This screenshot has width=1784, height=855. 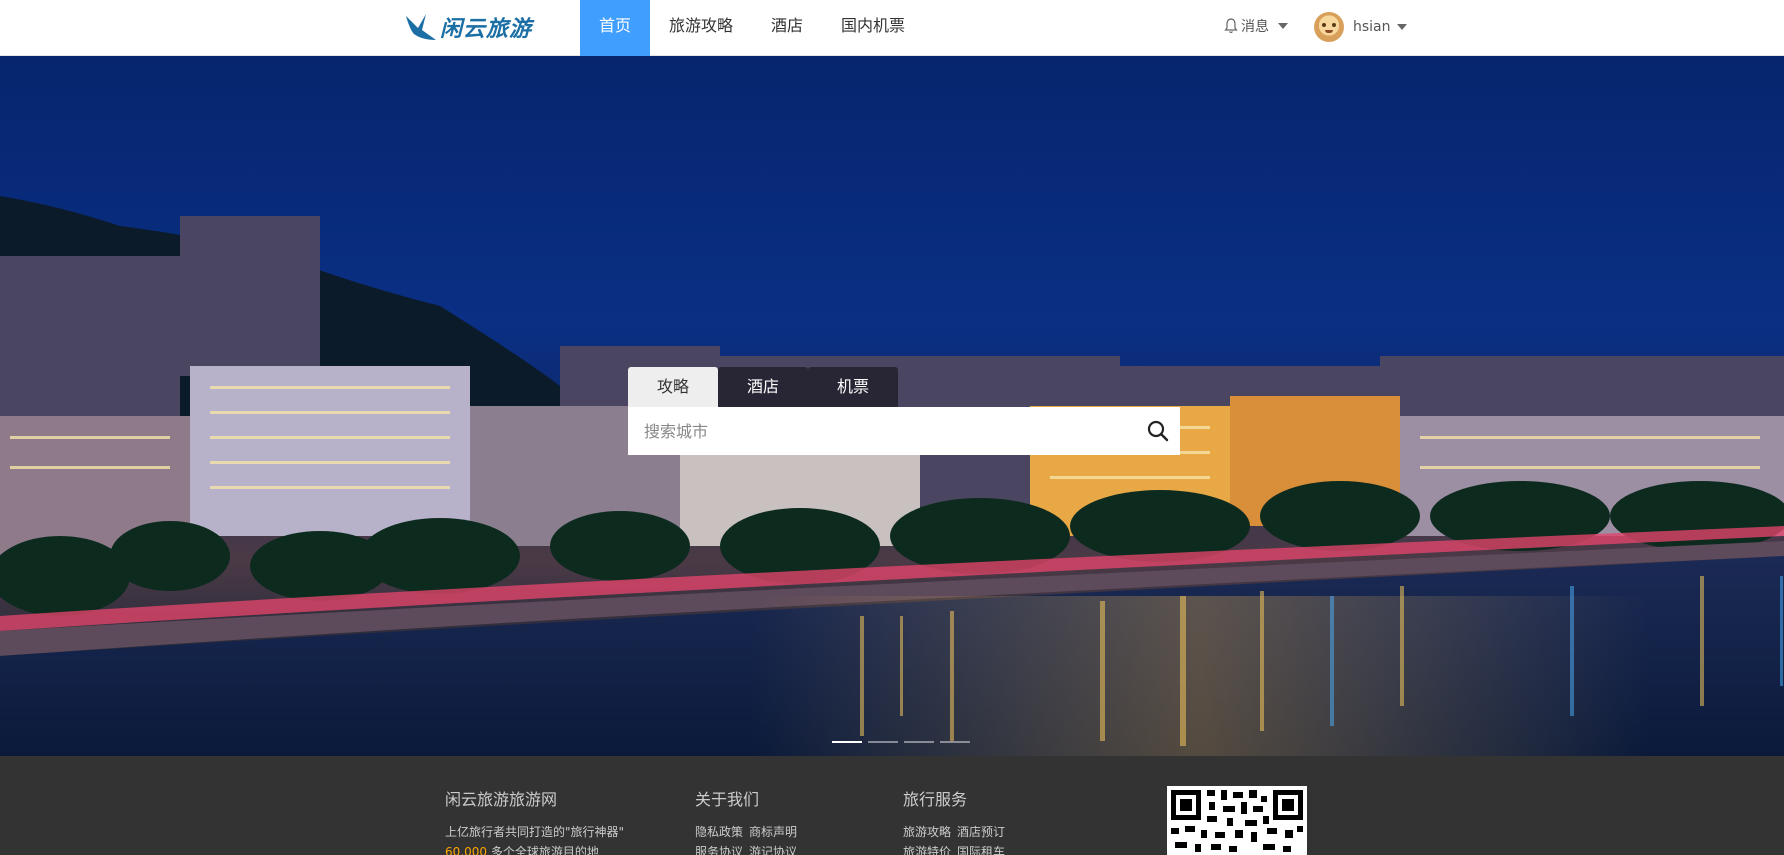 I want to click on footer-destinations: 60,000 多个全球旅游目的地, so click(x=534, y=848).